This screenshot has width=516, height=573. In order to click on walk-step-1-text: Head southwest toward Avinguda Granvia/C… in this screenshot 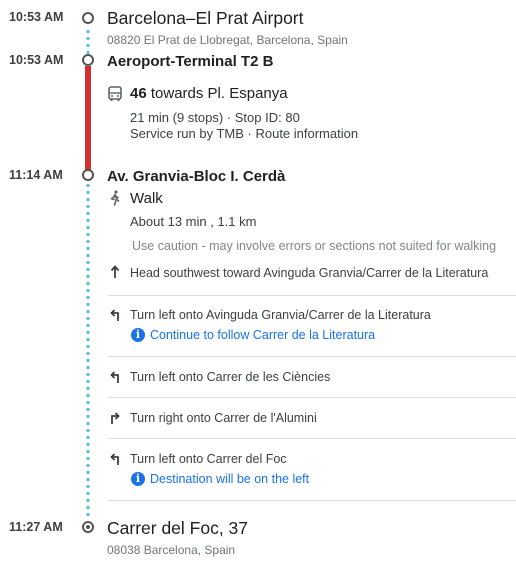, I will do `click(309, 273)`.